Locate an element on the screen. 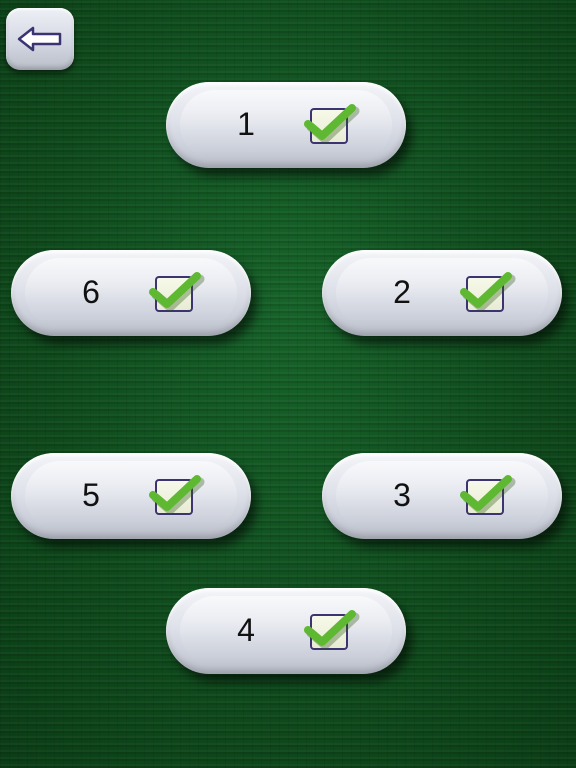 The image size is (576, 768). item-number: 5 is located at coordinates (91, 495).